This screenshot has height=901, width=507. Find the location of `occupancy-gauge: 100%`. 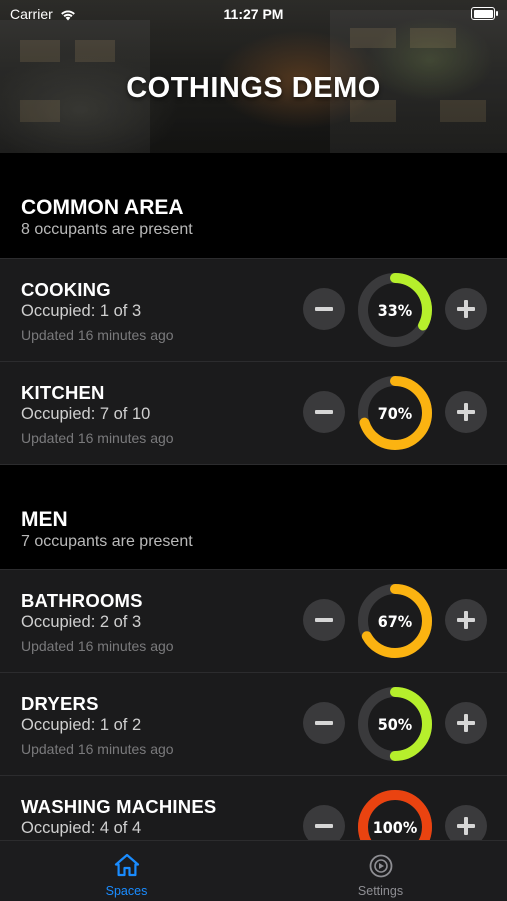

occupancy-gauge: 100% is located at coordinates (395, 815).